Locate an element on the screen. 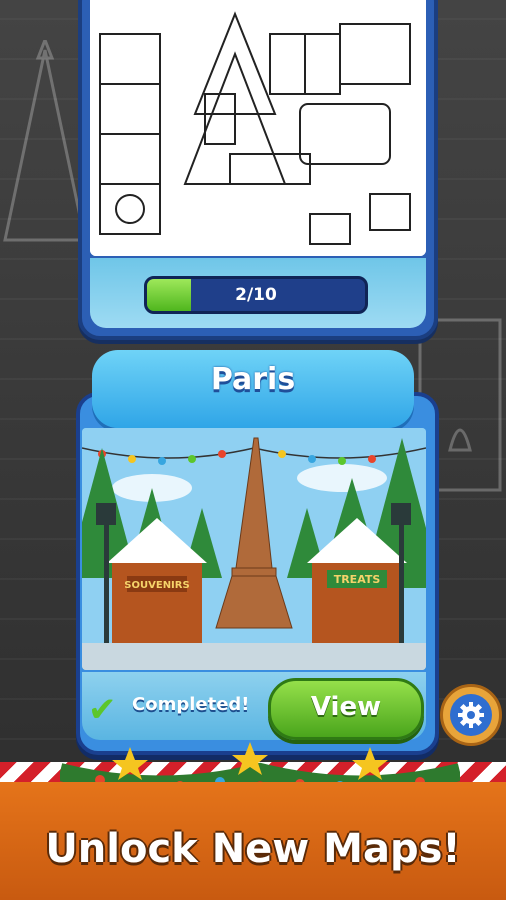  paris-title-banner: Paris is located at coordinates (253, 389).